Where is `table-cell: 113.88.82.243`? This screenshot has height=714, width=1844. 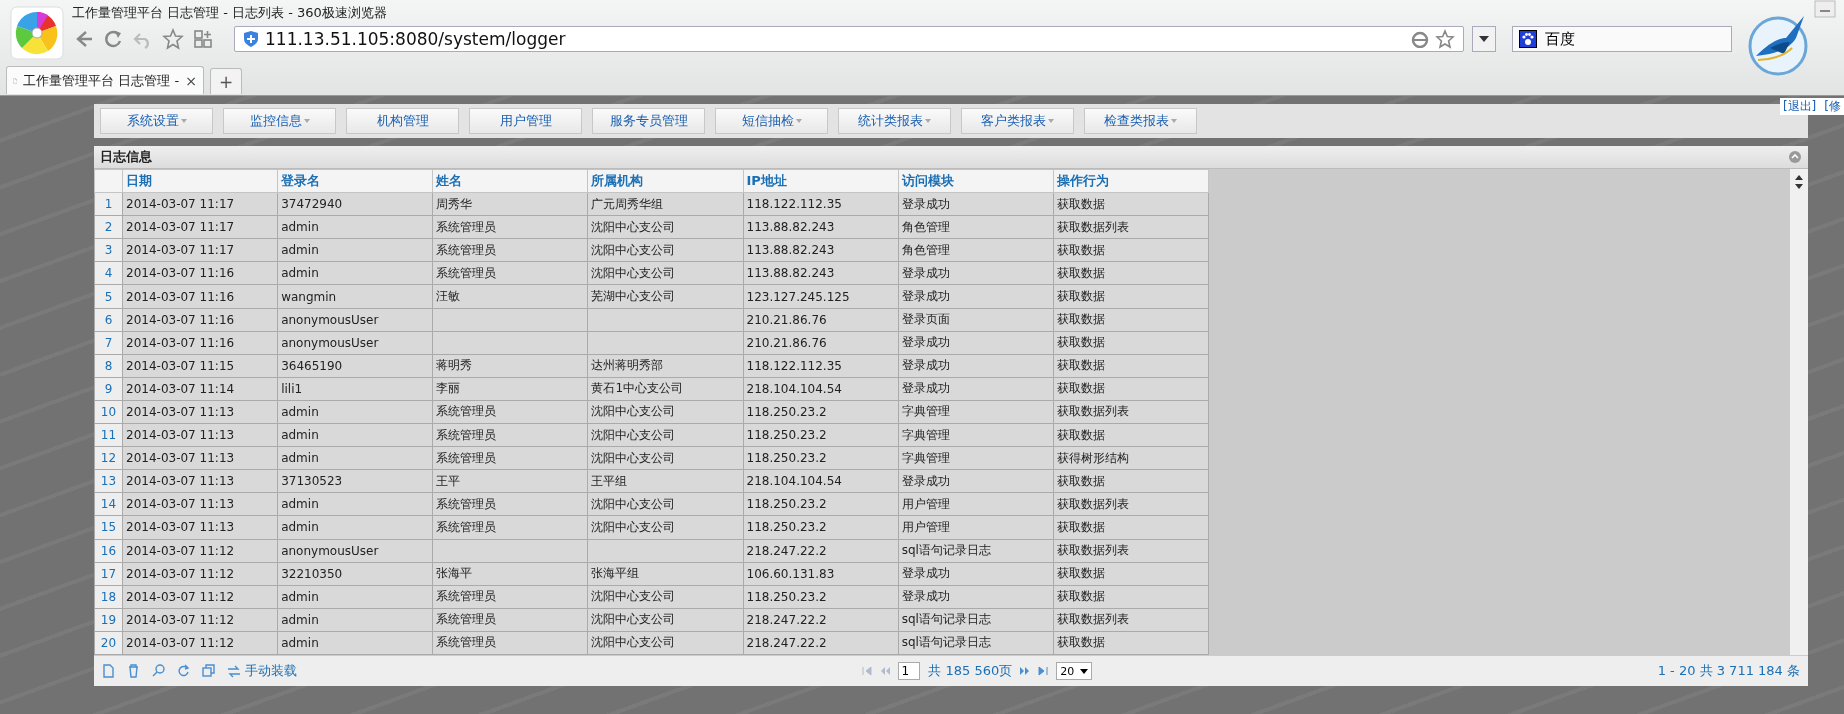
table-cell: 113.88.82.243 is located at coordinates (821, 273).